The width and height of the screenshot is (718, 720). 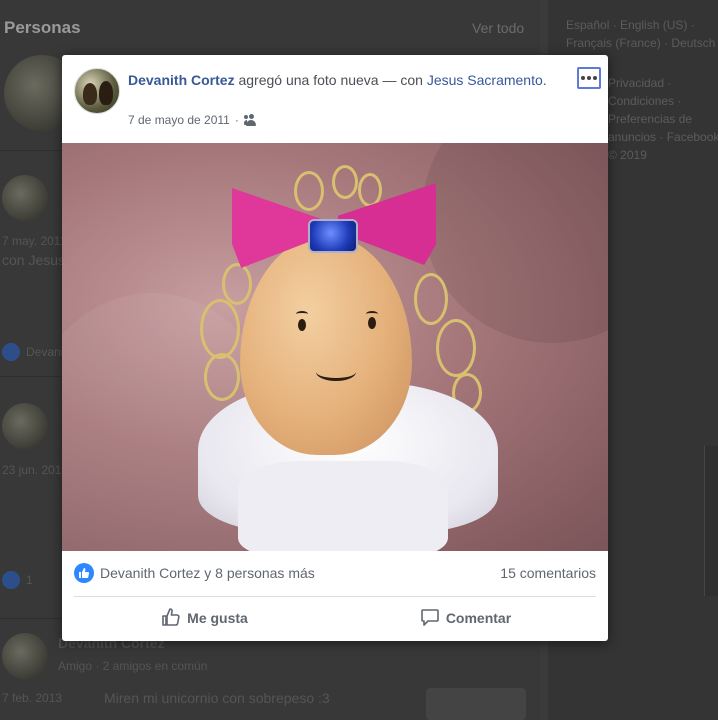 What do you see at coordinates (29, 580) in the screenshot?
I see `bg-like-count: 1` at bounding box center [29, 580].